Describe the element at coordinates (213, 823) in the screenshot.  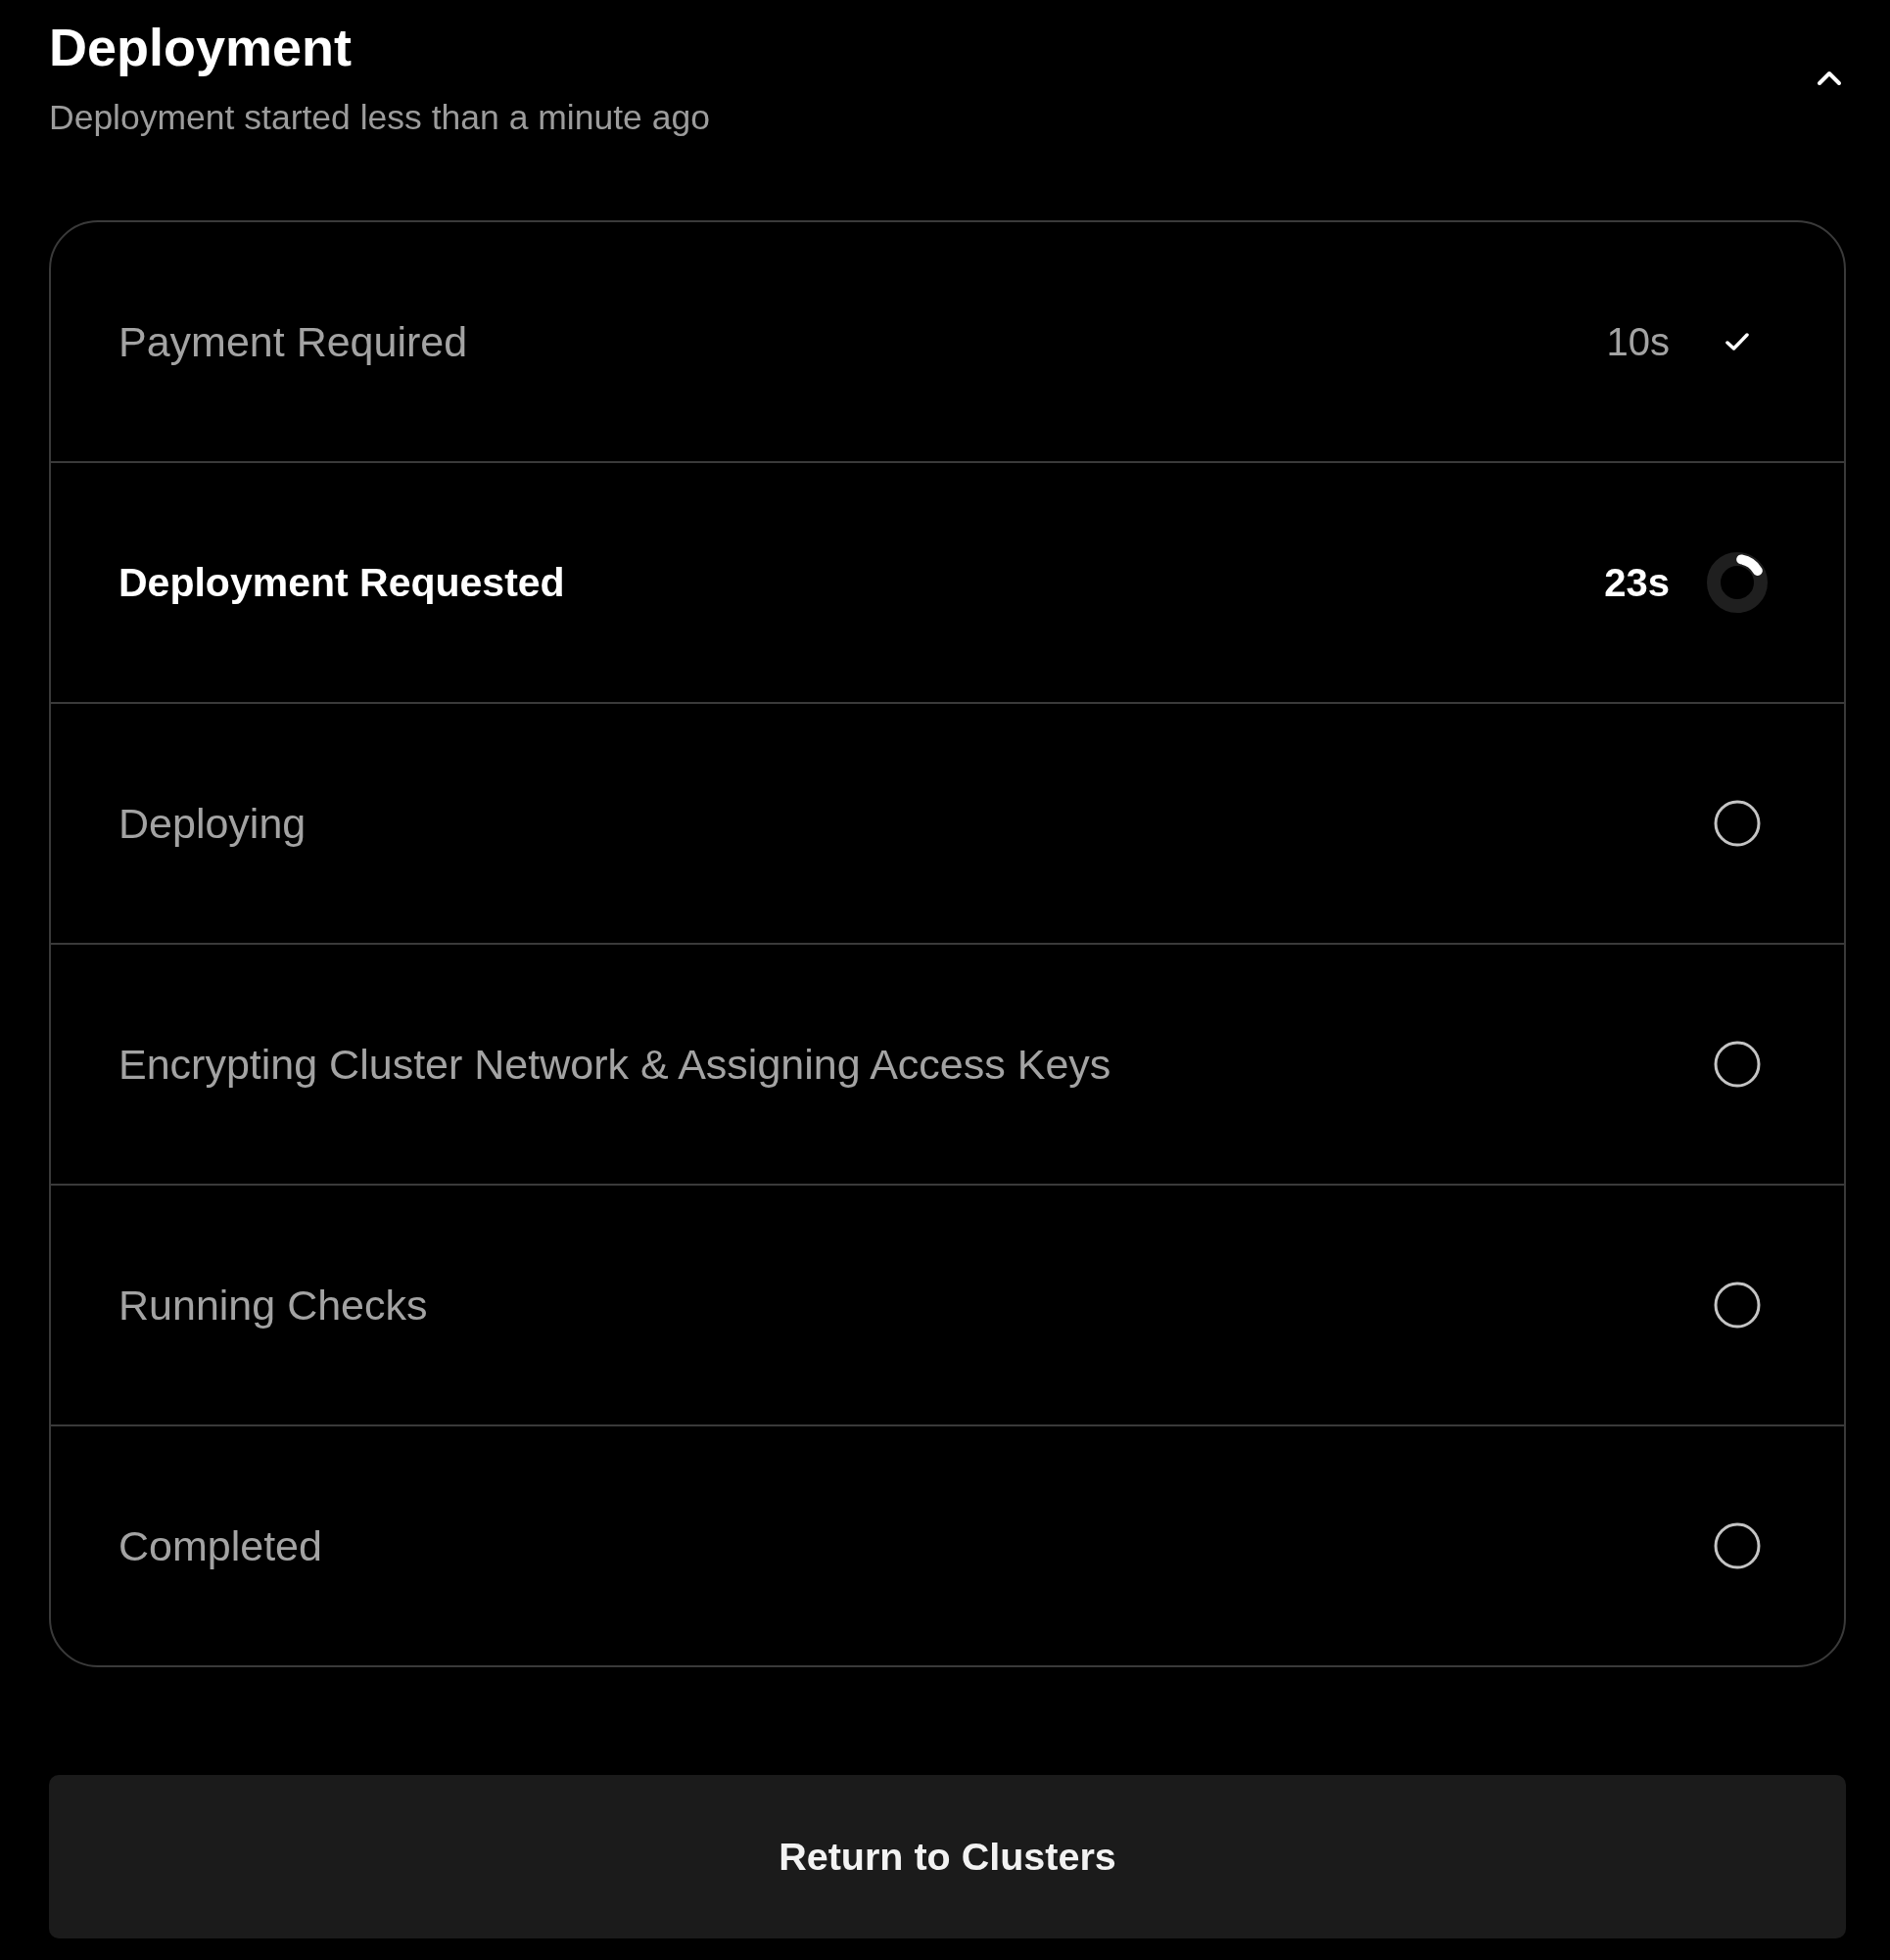
I see `step-label: Deploying` at that location.